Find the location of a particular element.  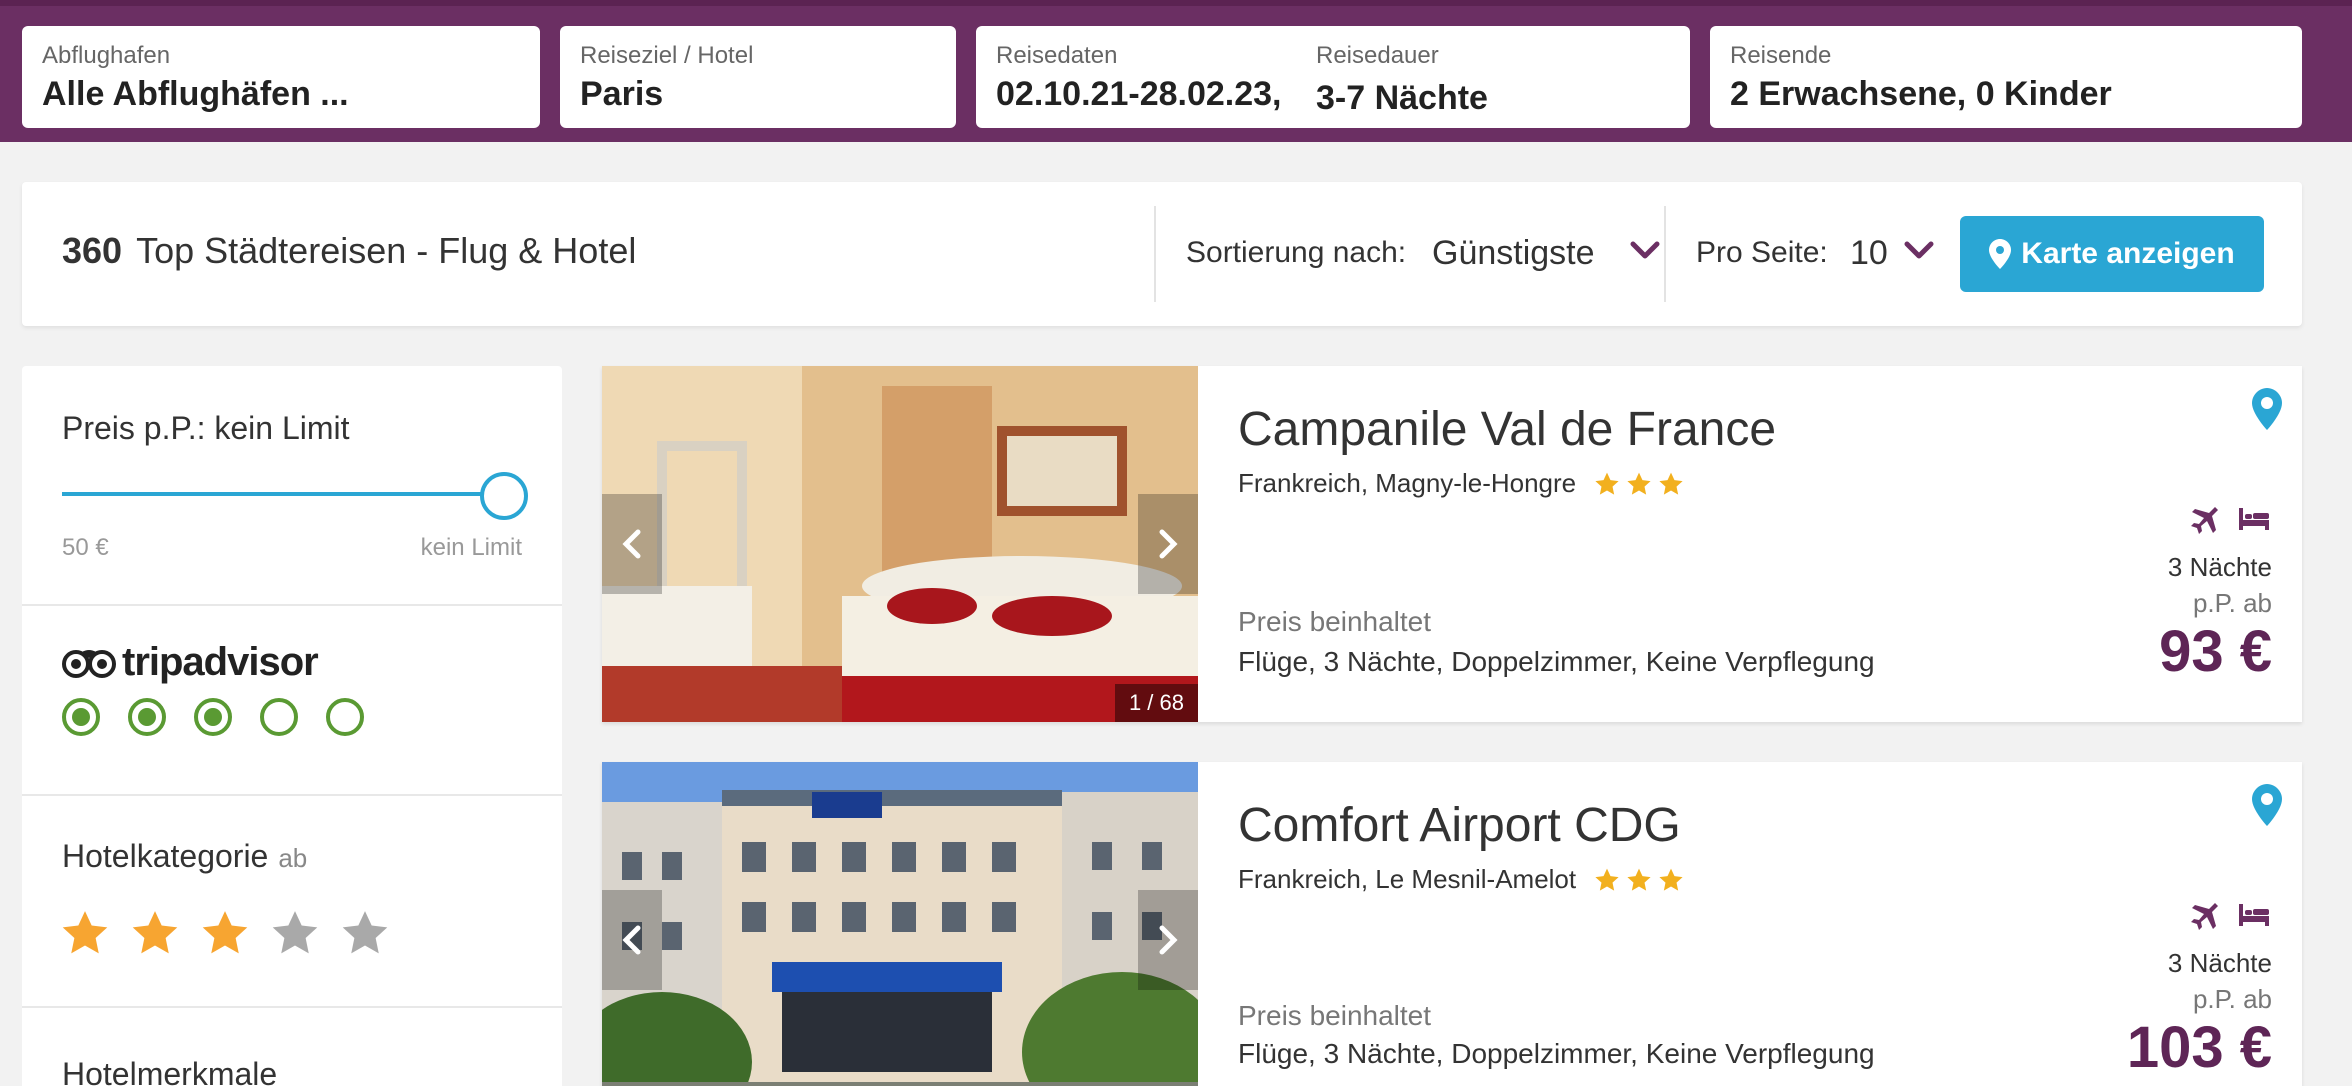

travelers-adults: 2 Erwachsene, is located at coordinates (1848, 94).